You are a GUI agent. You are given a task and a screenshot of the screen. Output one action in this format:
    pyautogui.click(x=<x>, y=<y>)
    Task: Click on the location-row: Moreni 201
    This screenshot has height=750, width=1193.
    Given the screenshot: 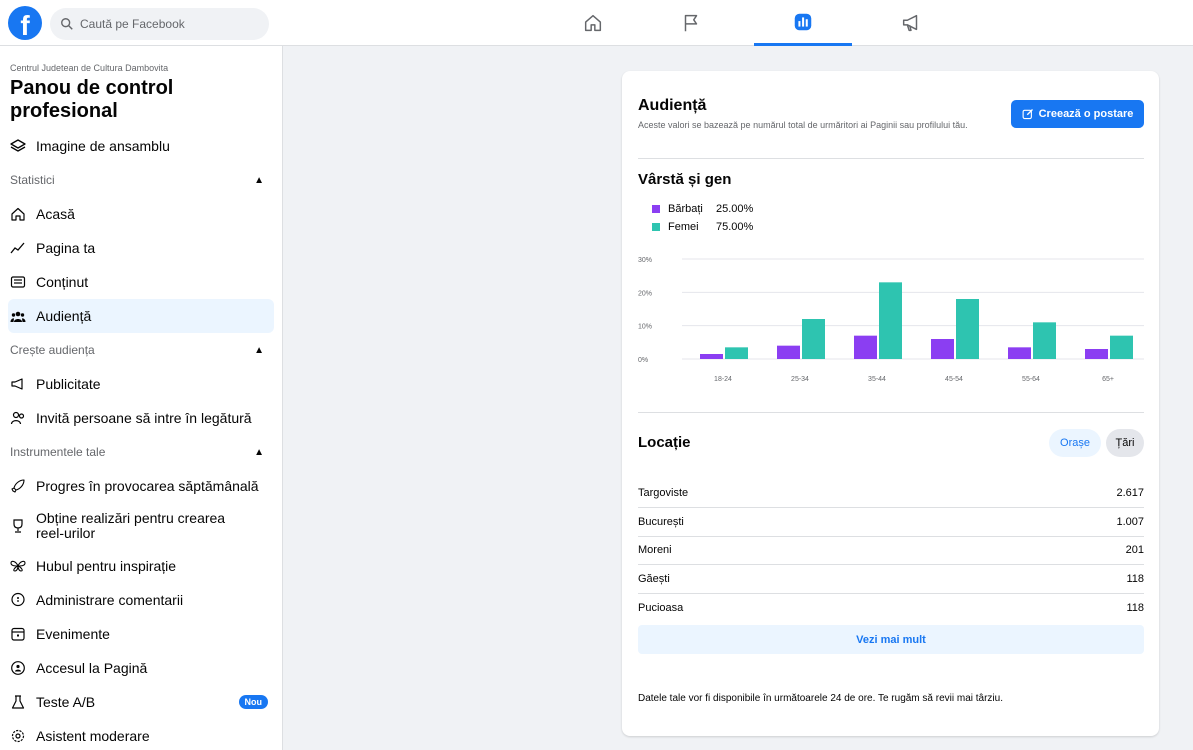 What is the action you would take?
    pyautogui.click(x=891, y=550)
    